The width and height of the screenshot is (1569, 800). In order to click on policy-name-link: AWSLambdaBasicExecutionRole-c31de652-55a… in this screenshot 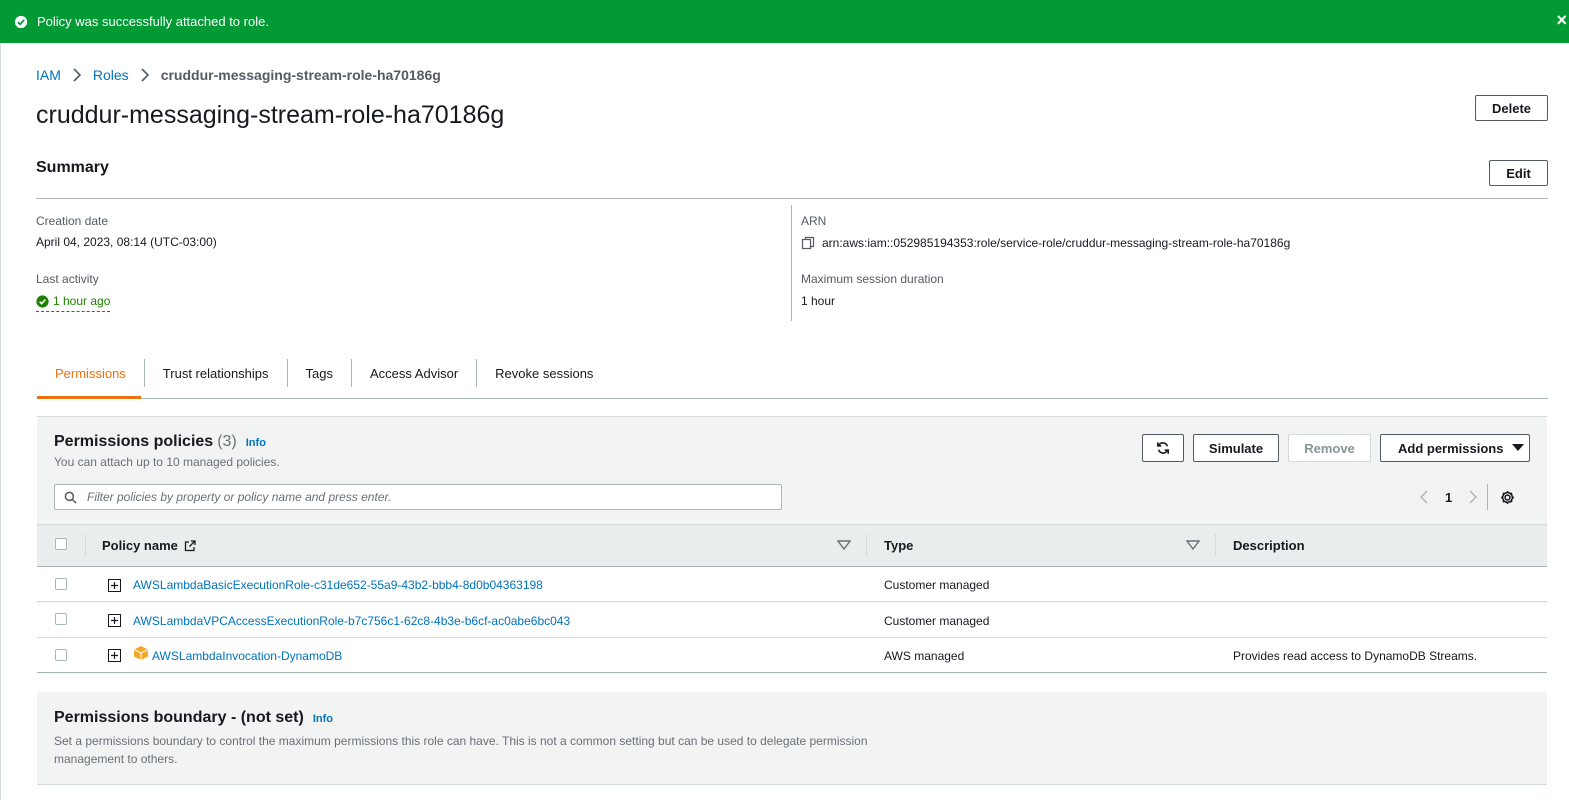, I will do `click(338, 585)`.